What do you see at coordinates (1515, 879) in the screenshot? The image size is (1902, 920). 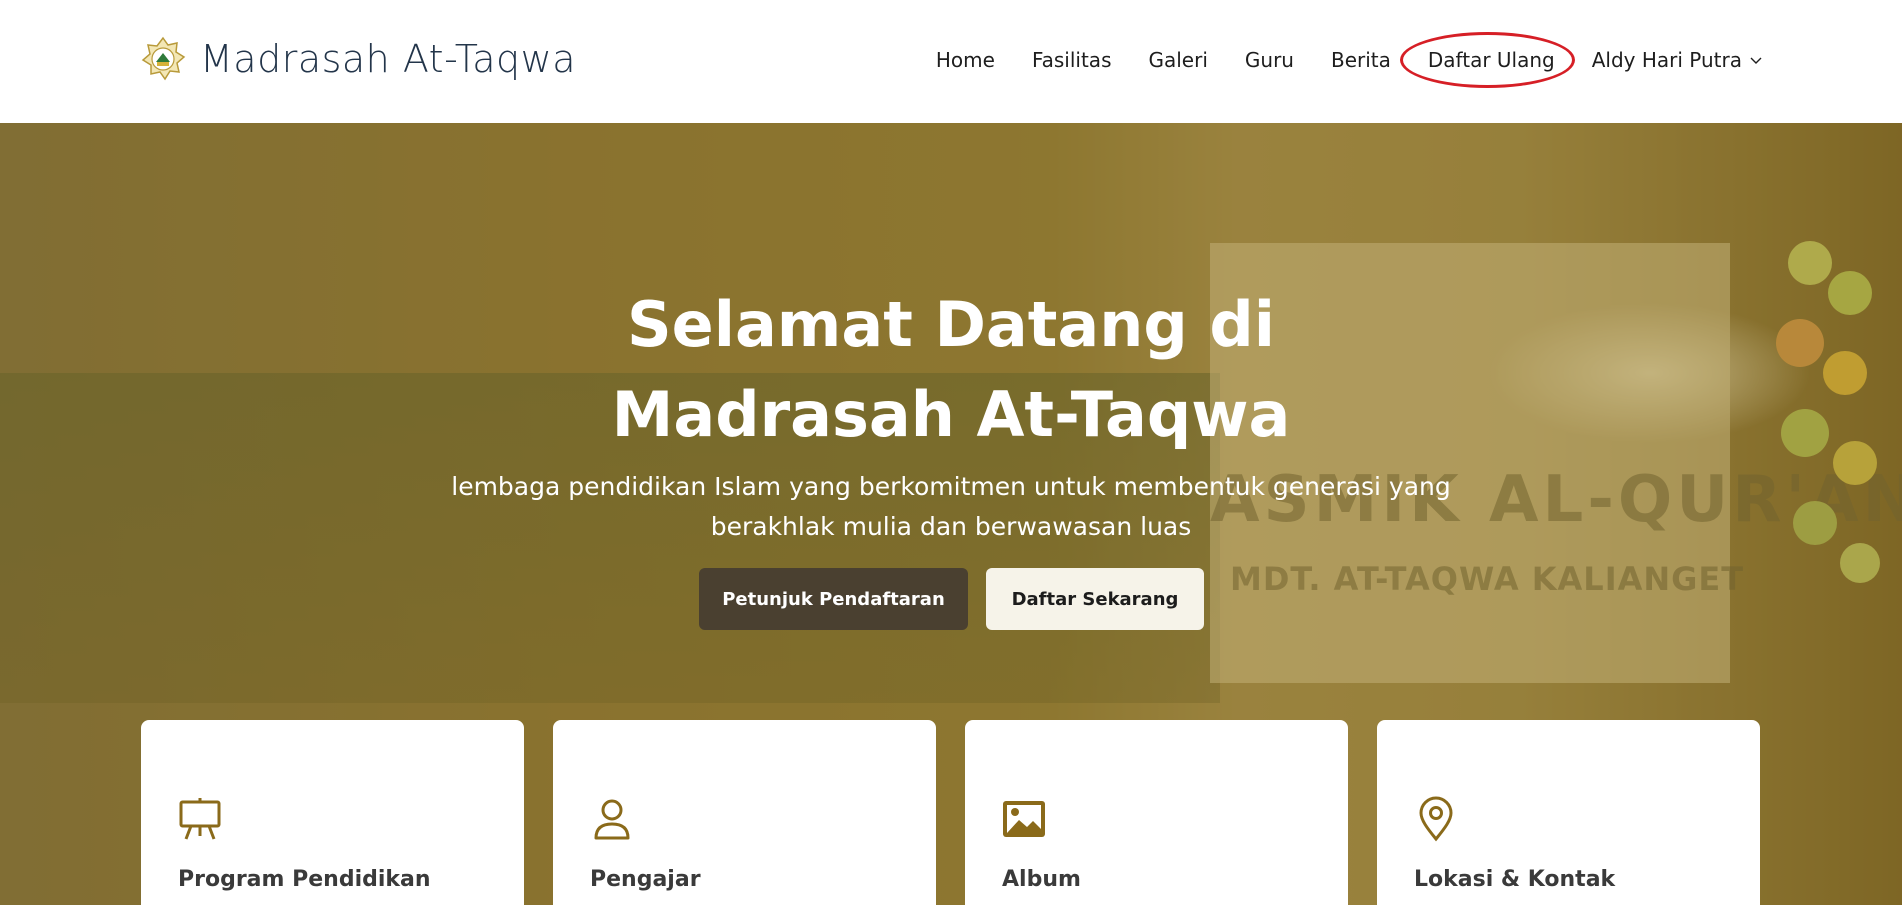 I see `card-title: Lokasi & Kontak` at bounding box center [1515, 879].